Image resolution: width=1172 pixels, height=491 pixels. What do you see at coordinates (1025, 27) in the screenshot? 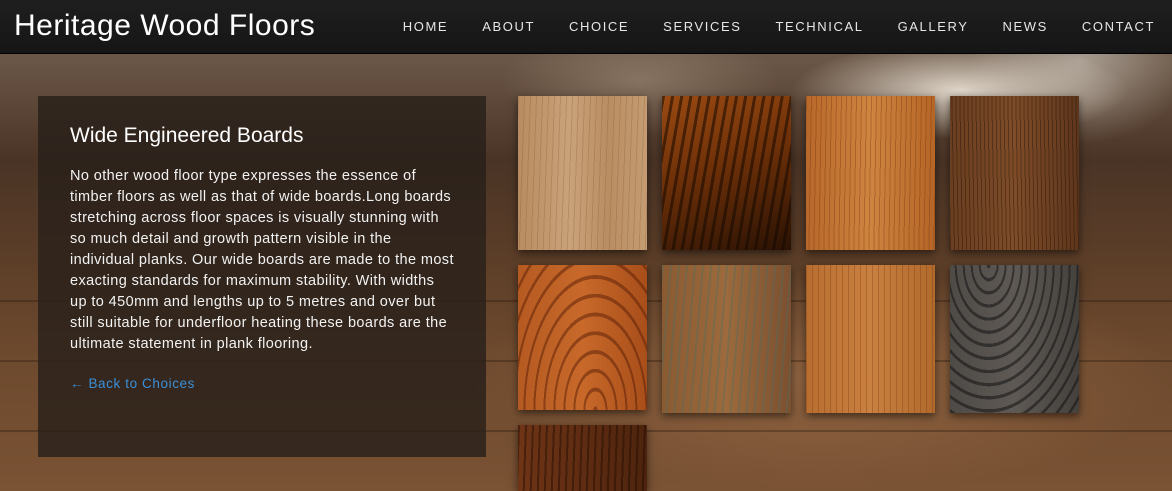
I see `nav-news: NEWS` at bounding box center [1025, 27].